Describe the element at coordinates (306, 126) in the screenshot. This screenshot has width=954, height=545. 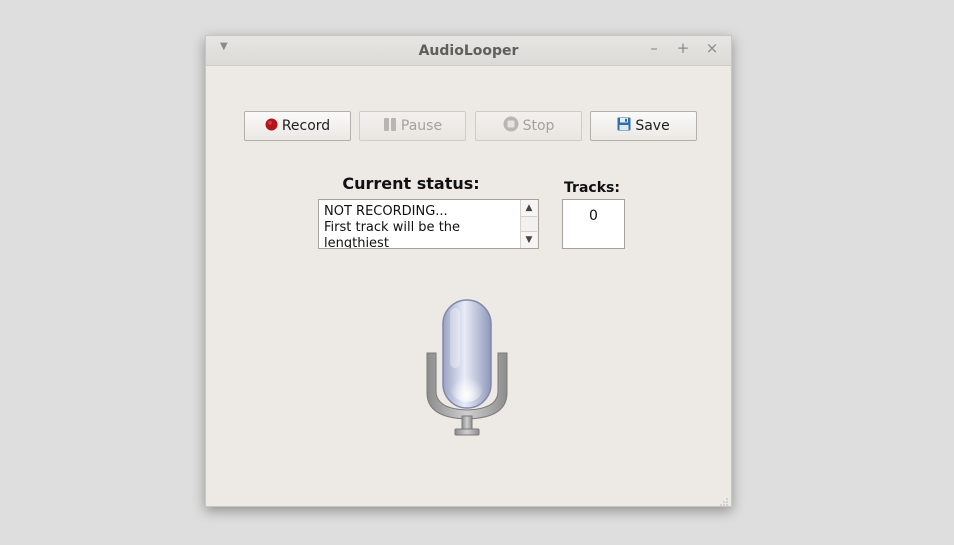
I see `record-button-label: Record` at that location.